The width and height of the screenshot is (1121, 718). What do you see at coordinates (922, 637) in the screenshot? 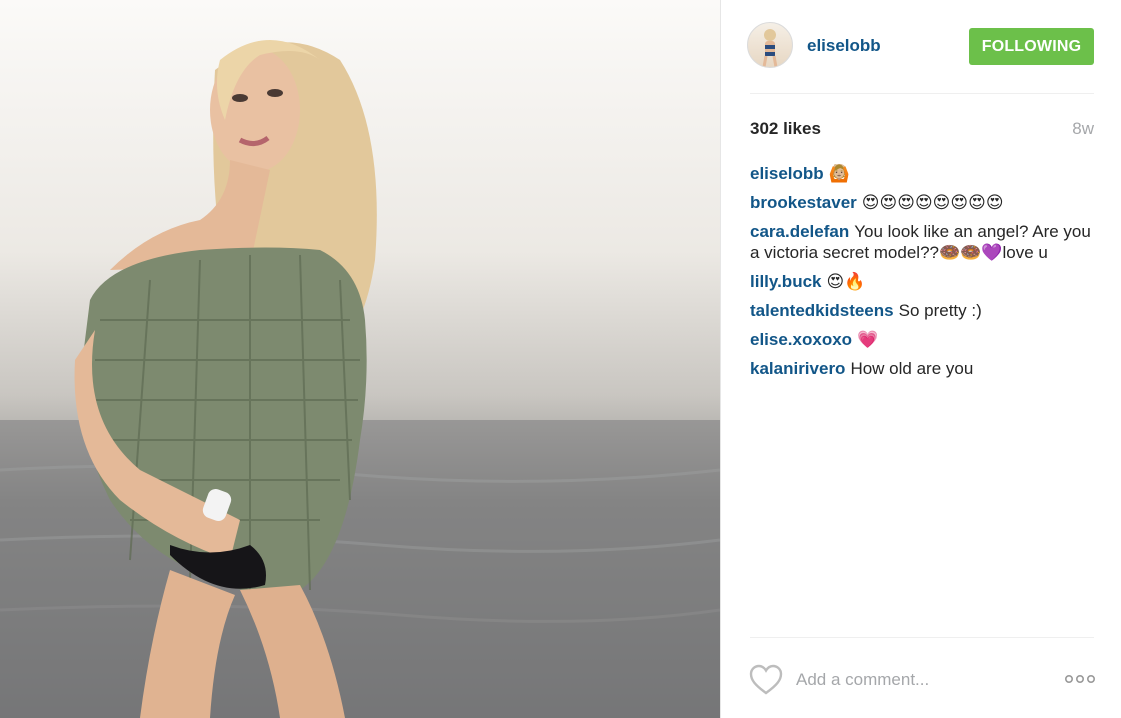
I see `footer-divider` at bounding box center [922, 637].